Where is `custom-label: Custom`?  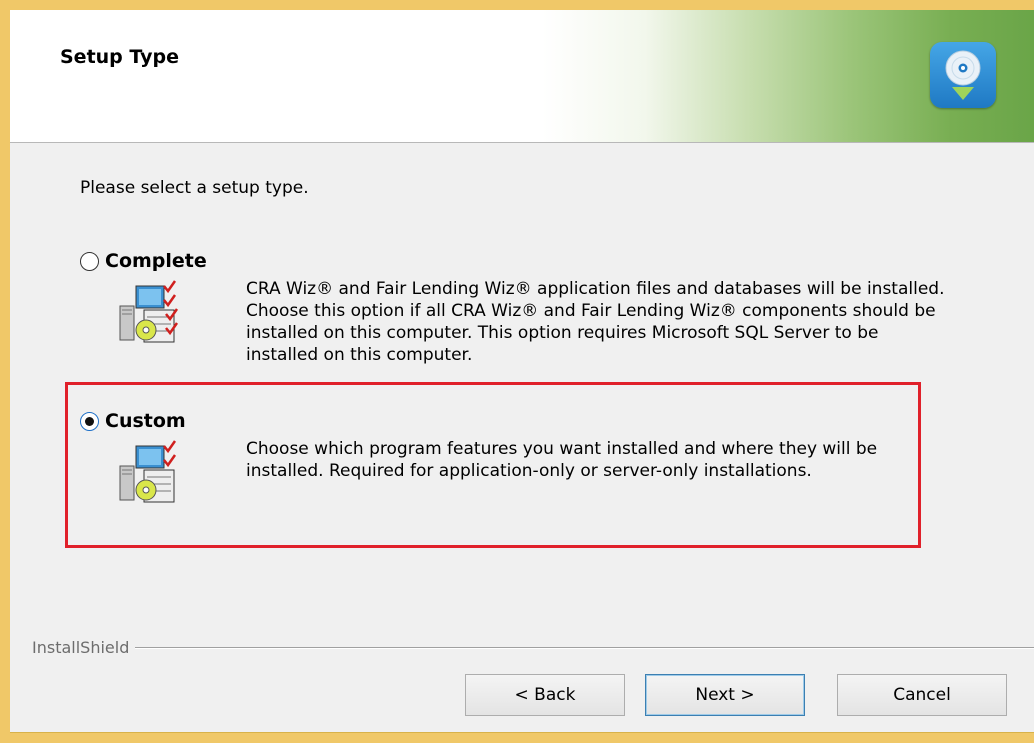
custom-label: Custom is located at coordinates (145, 421).